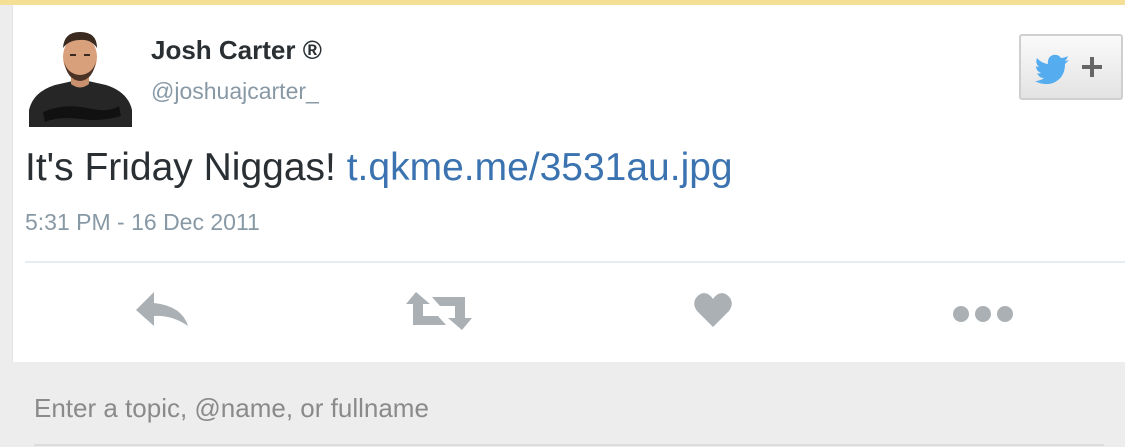 The height and width of the screenshot is (447, 1125). What do you see at coordinates (1068, 69) in the screenshot?
I see `twitter-bird-plus-icon` at bounding box center [1068, 69].